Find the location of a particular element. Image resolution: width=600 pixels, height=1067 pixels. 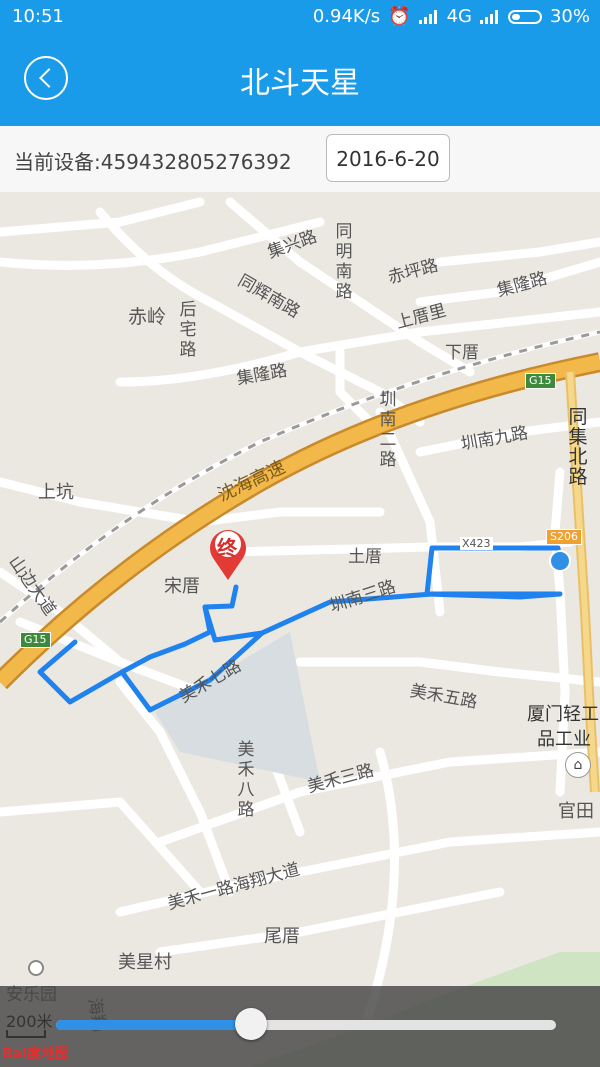

battery-level: 30% is located at coordinates (569, 16).